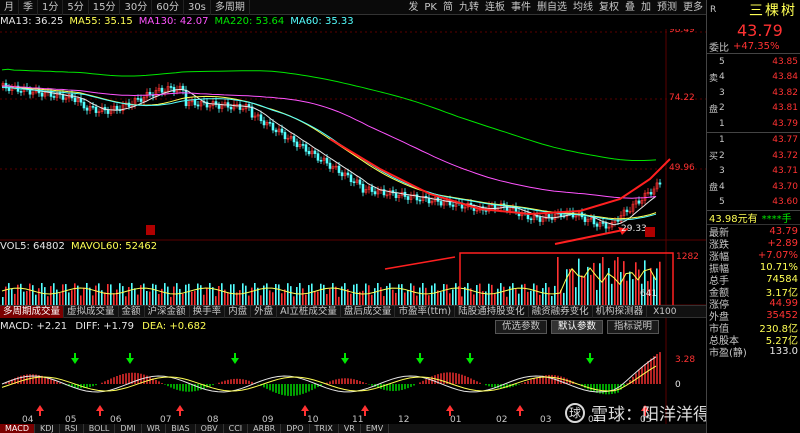  Describe the element at coordinates (128, 428) in the screenshot. I see `bottom-indicator-tab: DMI` at that location.